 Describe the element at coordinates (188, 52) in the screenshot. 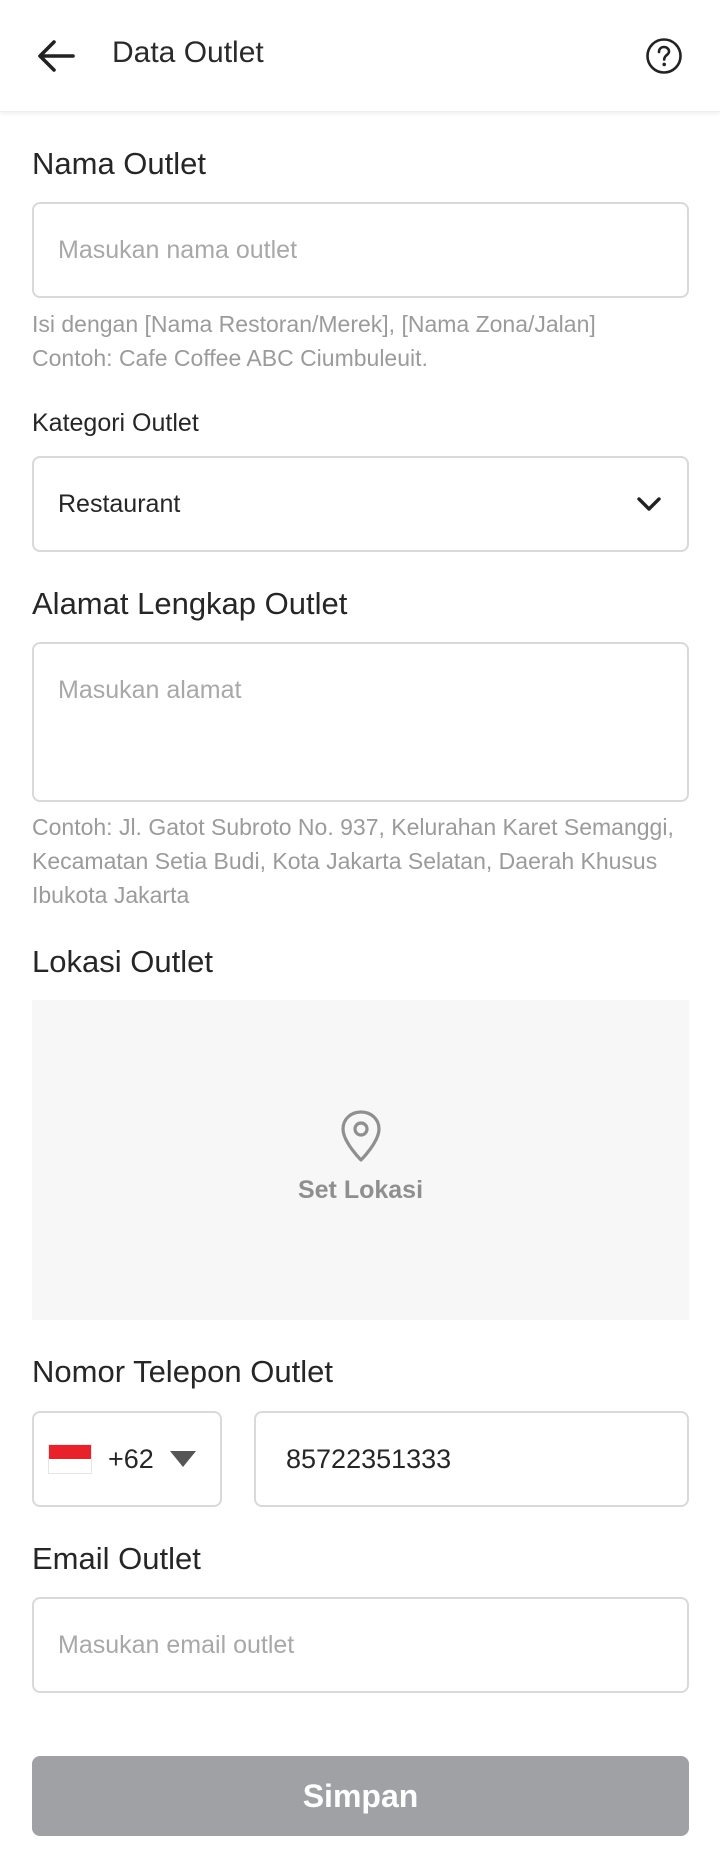

I see `page-title: Data Outlet` at that location.